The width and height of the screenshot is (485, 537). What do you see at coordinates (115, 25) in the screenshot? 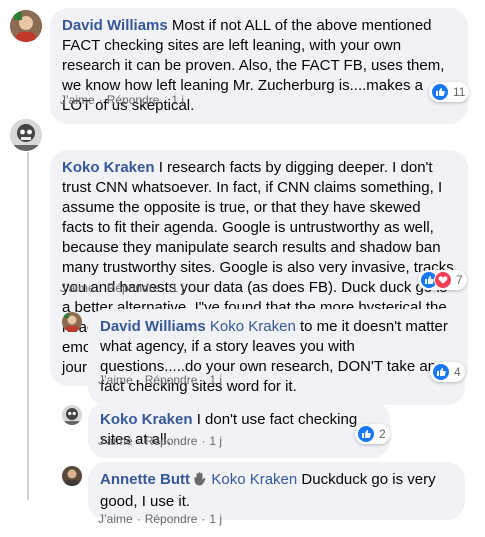
I see `comment-author-link: David Williams` at bounding box center [115, 25].